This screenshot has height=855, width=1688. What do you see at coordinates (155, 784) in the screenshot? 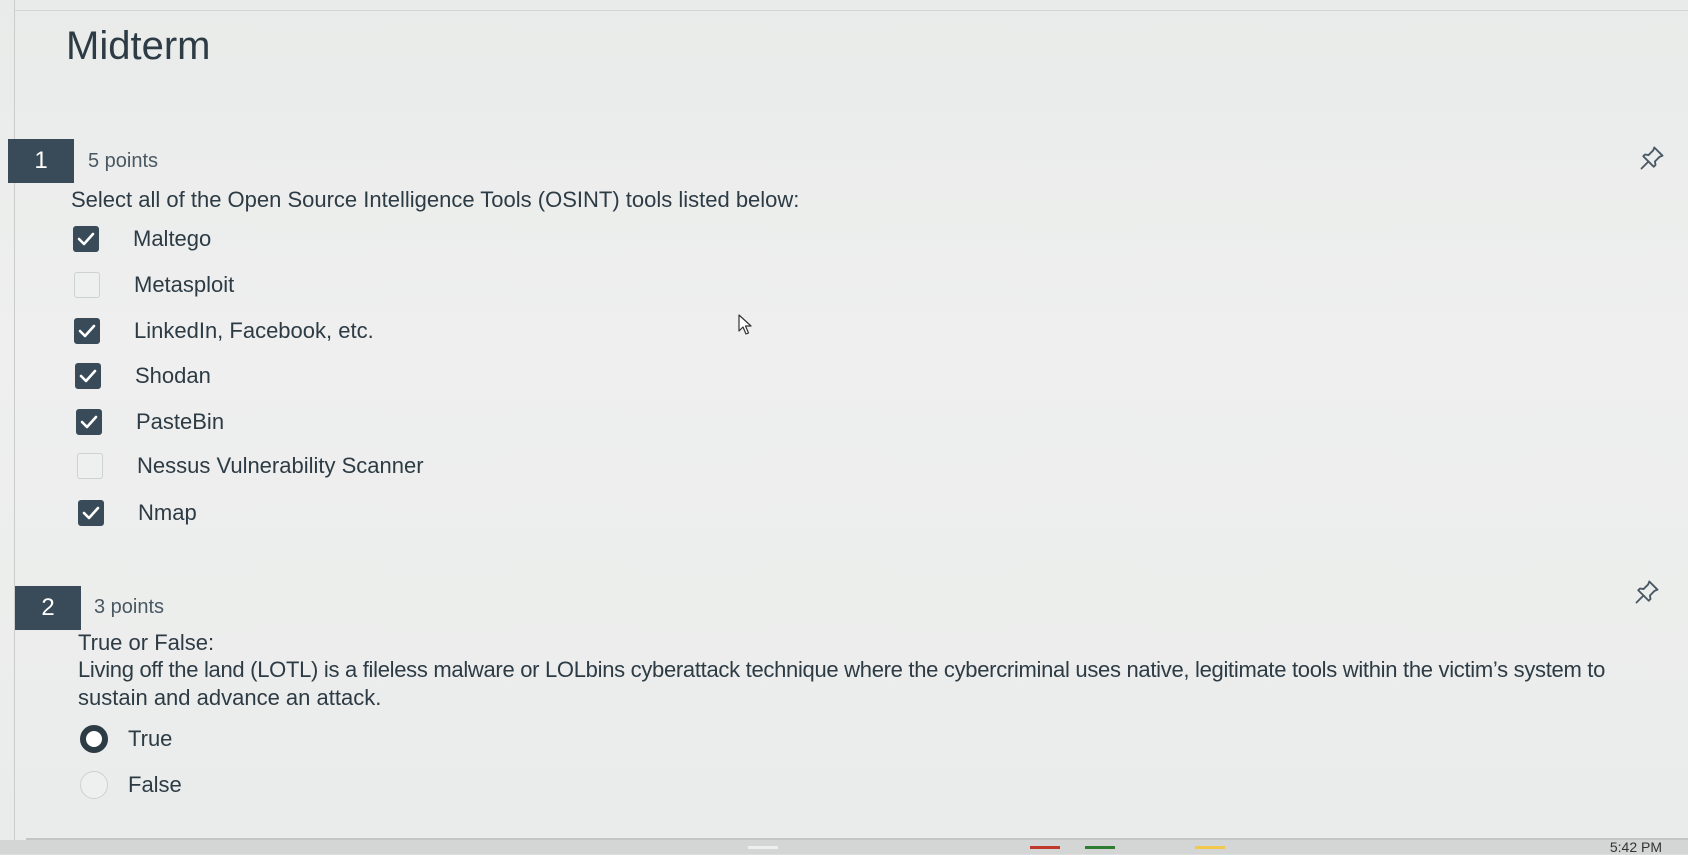
I see `option-label: False` at bounding box center [155, 784].